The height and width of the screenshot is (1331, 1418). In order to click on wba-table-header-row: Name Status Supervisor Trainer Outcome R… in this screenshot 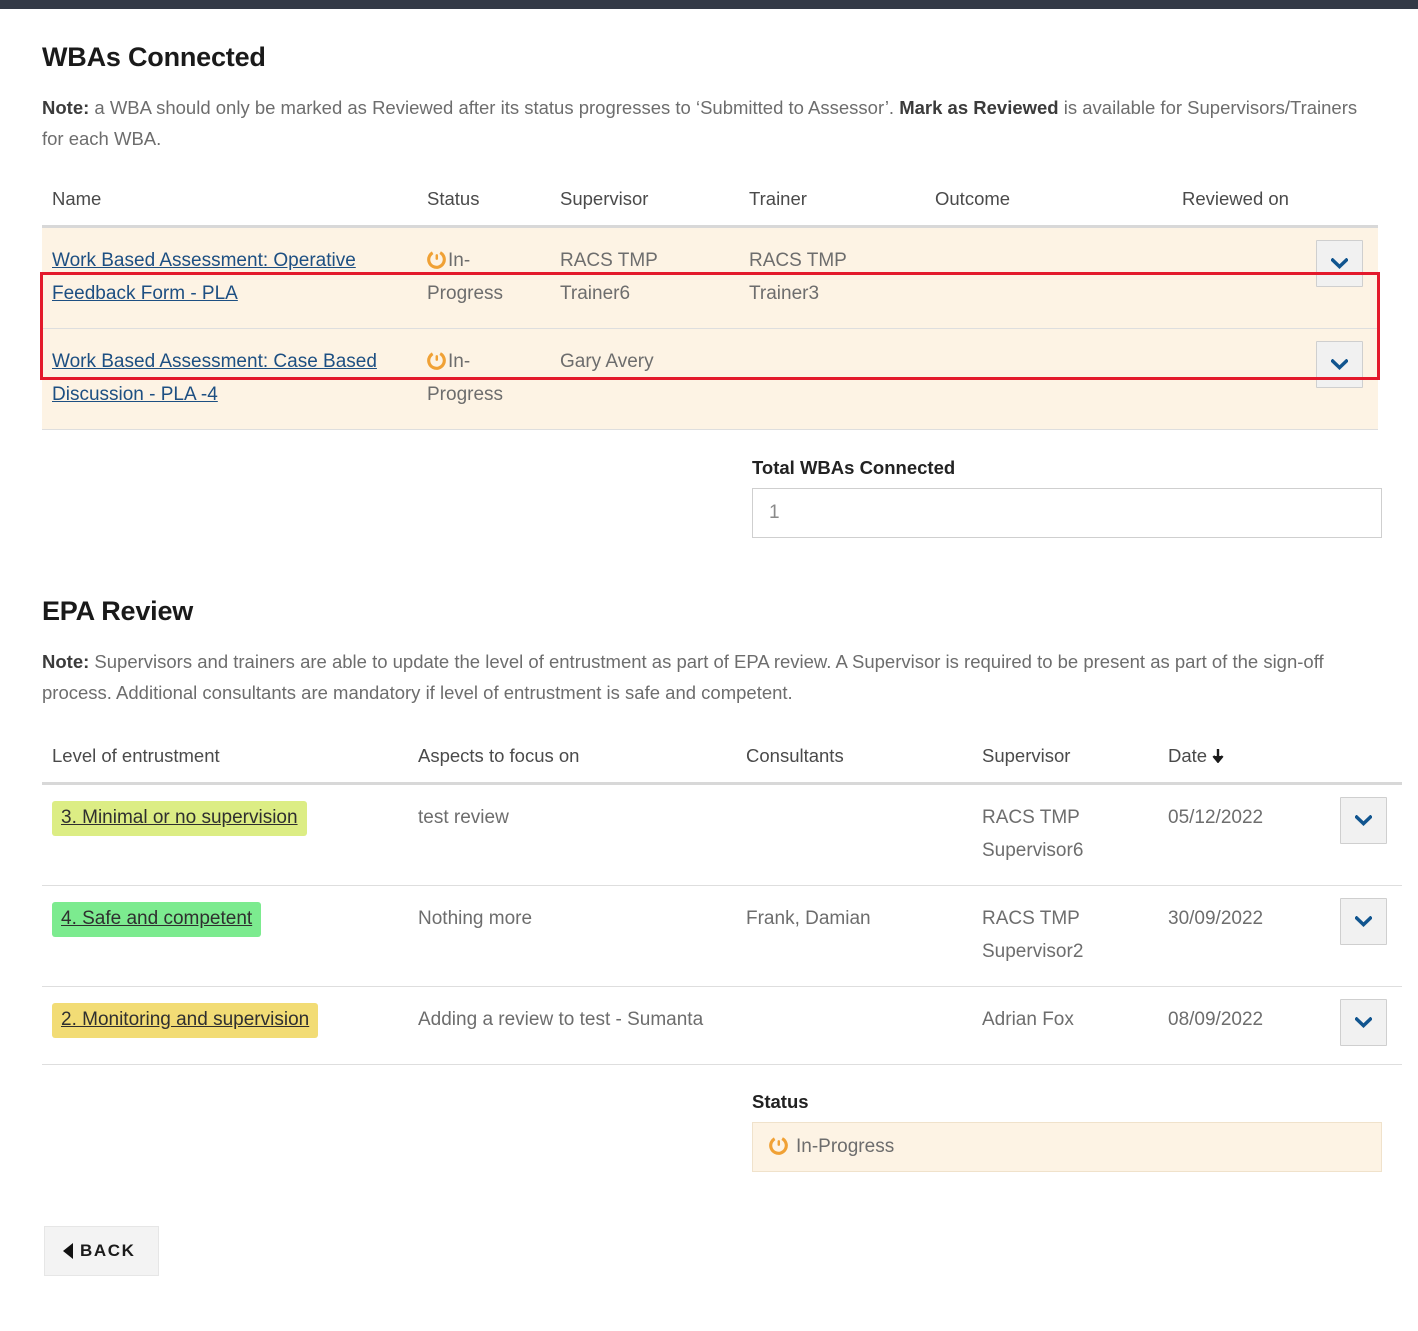, I will do `click(710, 201)`.